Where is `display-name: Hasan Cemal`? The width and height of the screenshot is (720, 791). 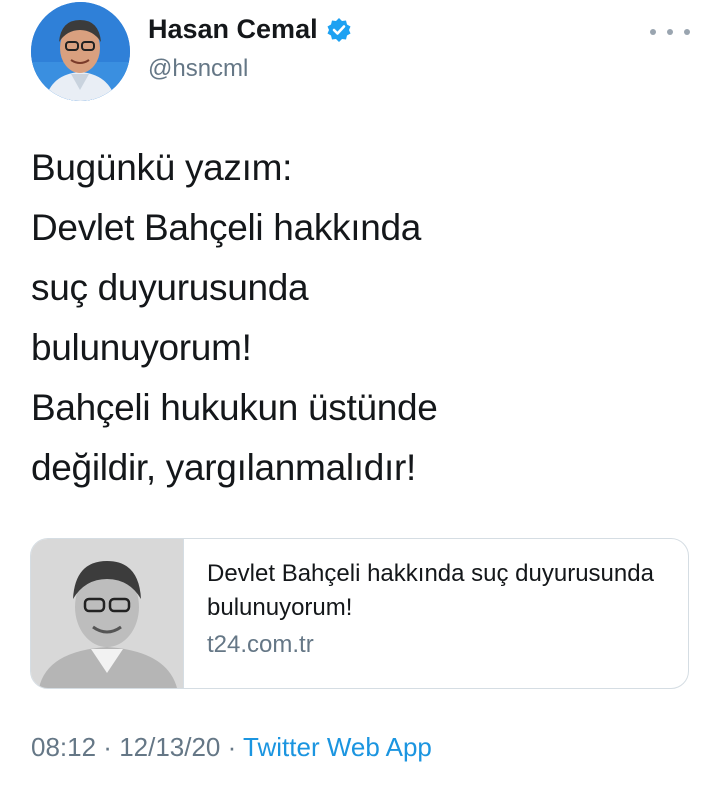
display-name: Hasan Cemal is located at coordinates (233, 29).